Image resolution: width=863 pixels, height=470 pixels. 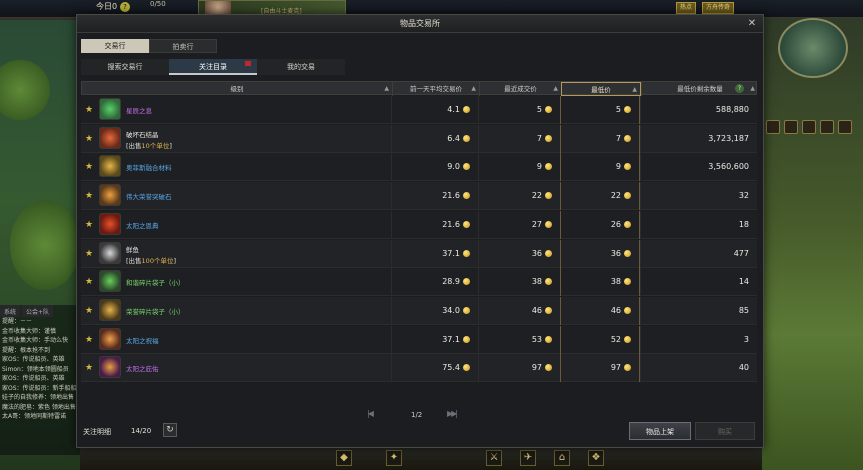 I want to click on col-category-label: 级别, so click(x=237, y=89).